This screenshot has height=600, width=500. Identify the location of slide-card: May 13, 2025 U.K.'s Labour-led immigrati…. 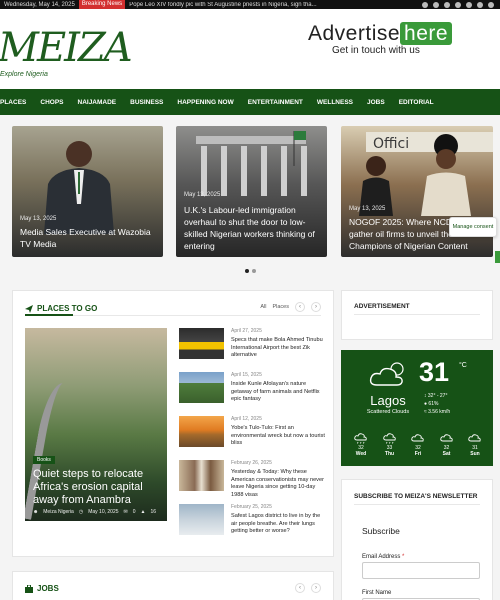
(251, 191).